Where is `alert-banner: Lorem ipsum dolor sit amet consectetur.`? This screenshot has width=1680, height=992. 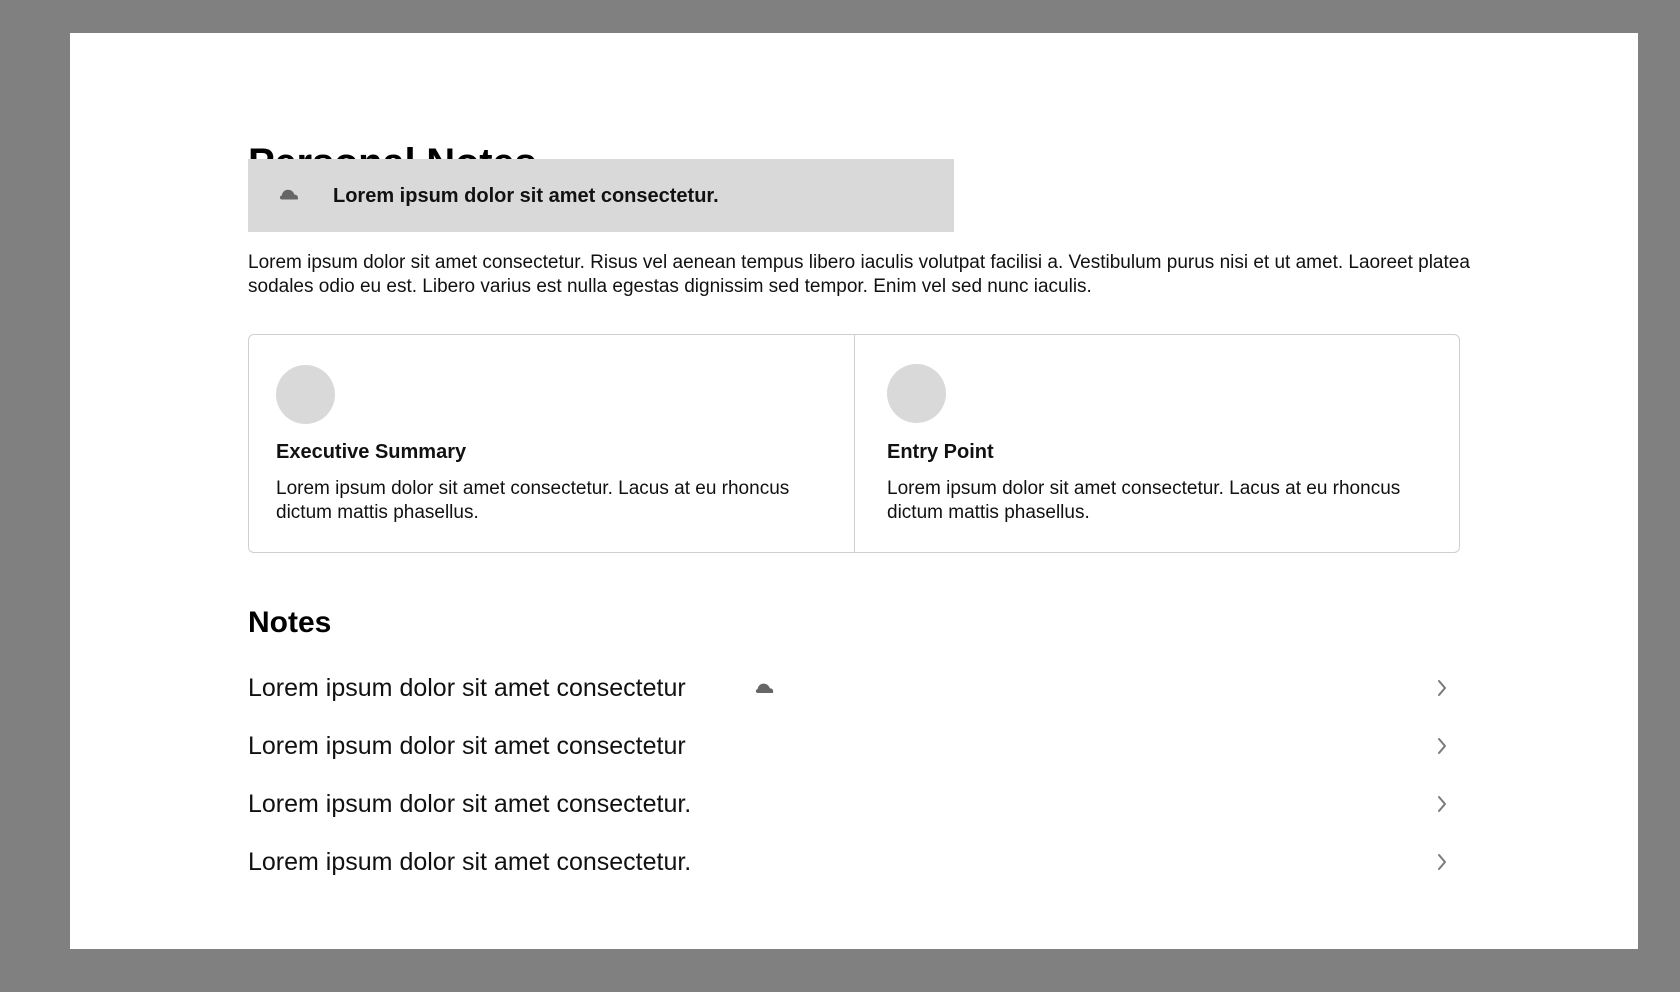 alert-banner: Lorem ipsum dolor sit amet consectetur. is located at coordinates (601, 195).